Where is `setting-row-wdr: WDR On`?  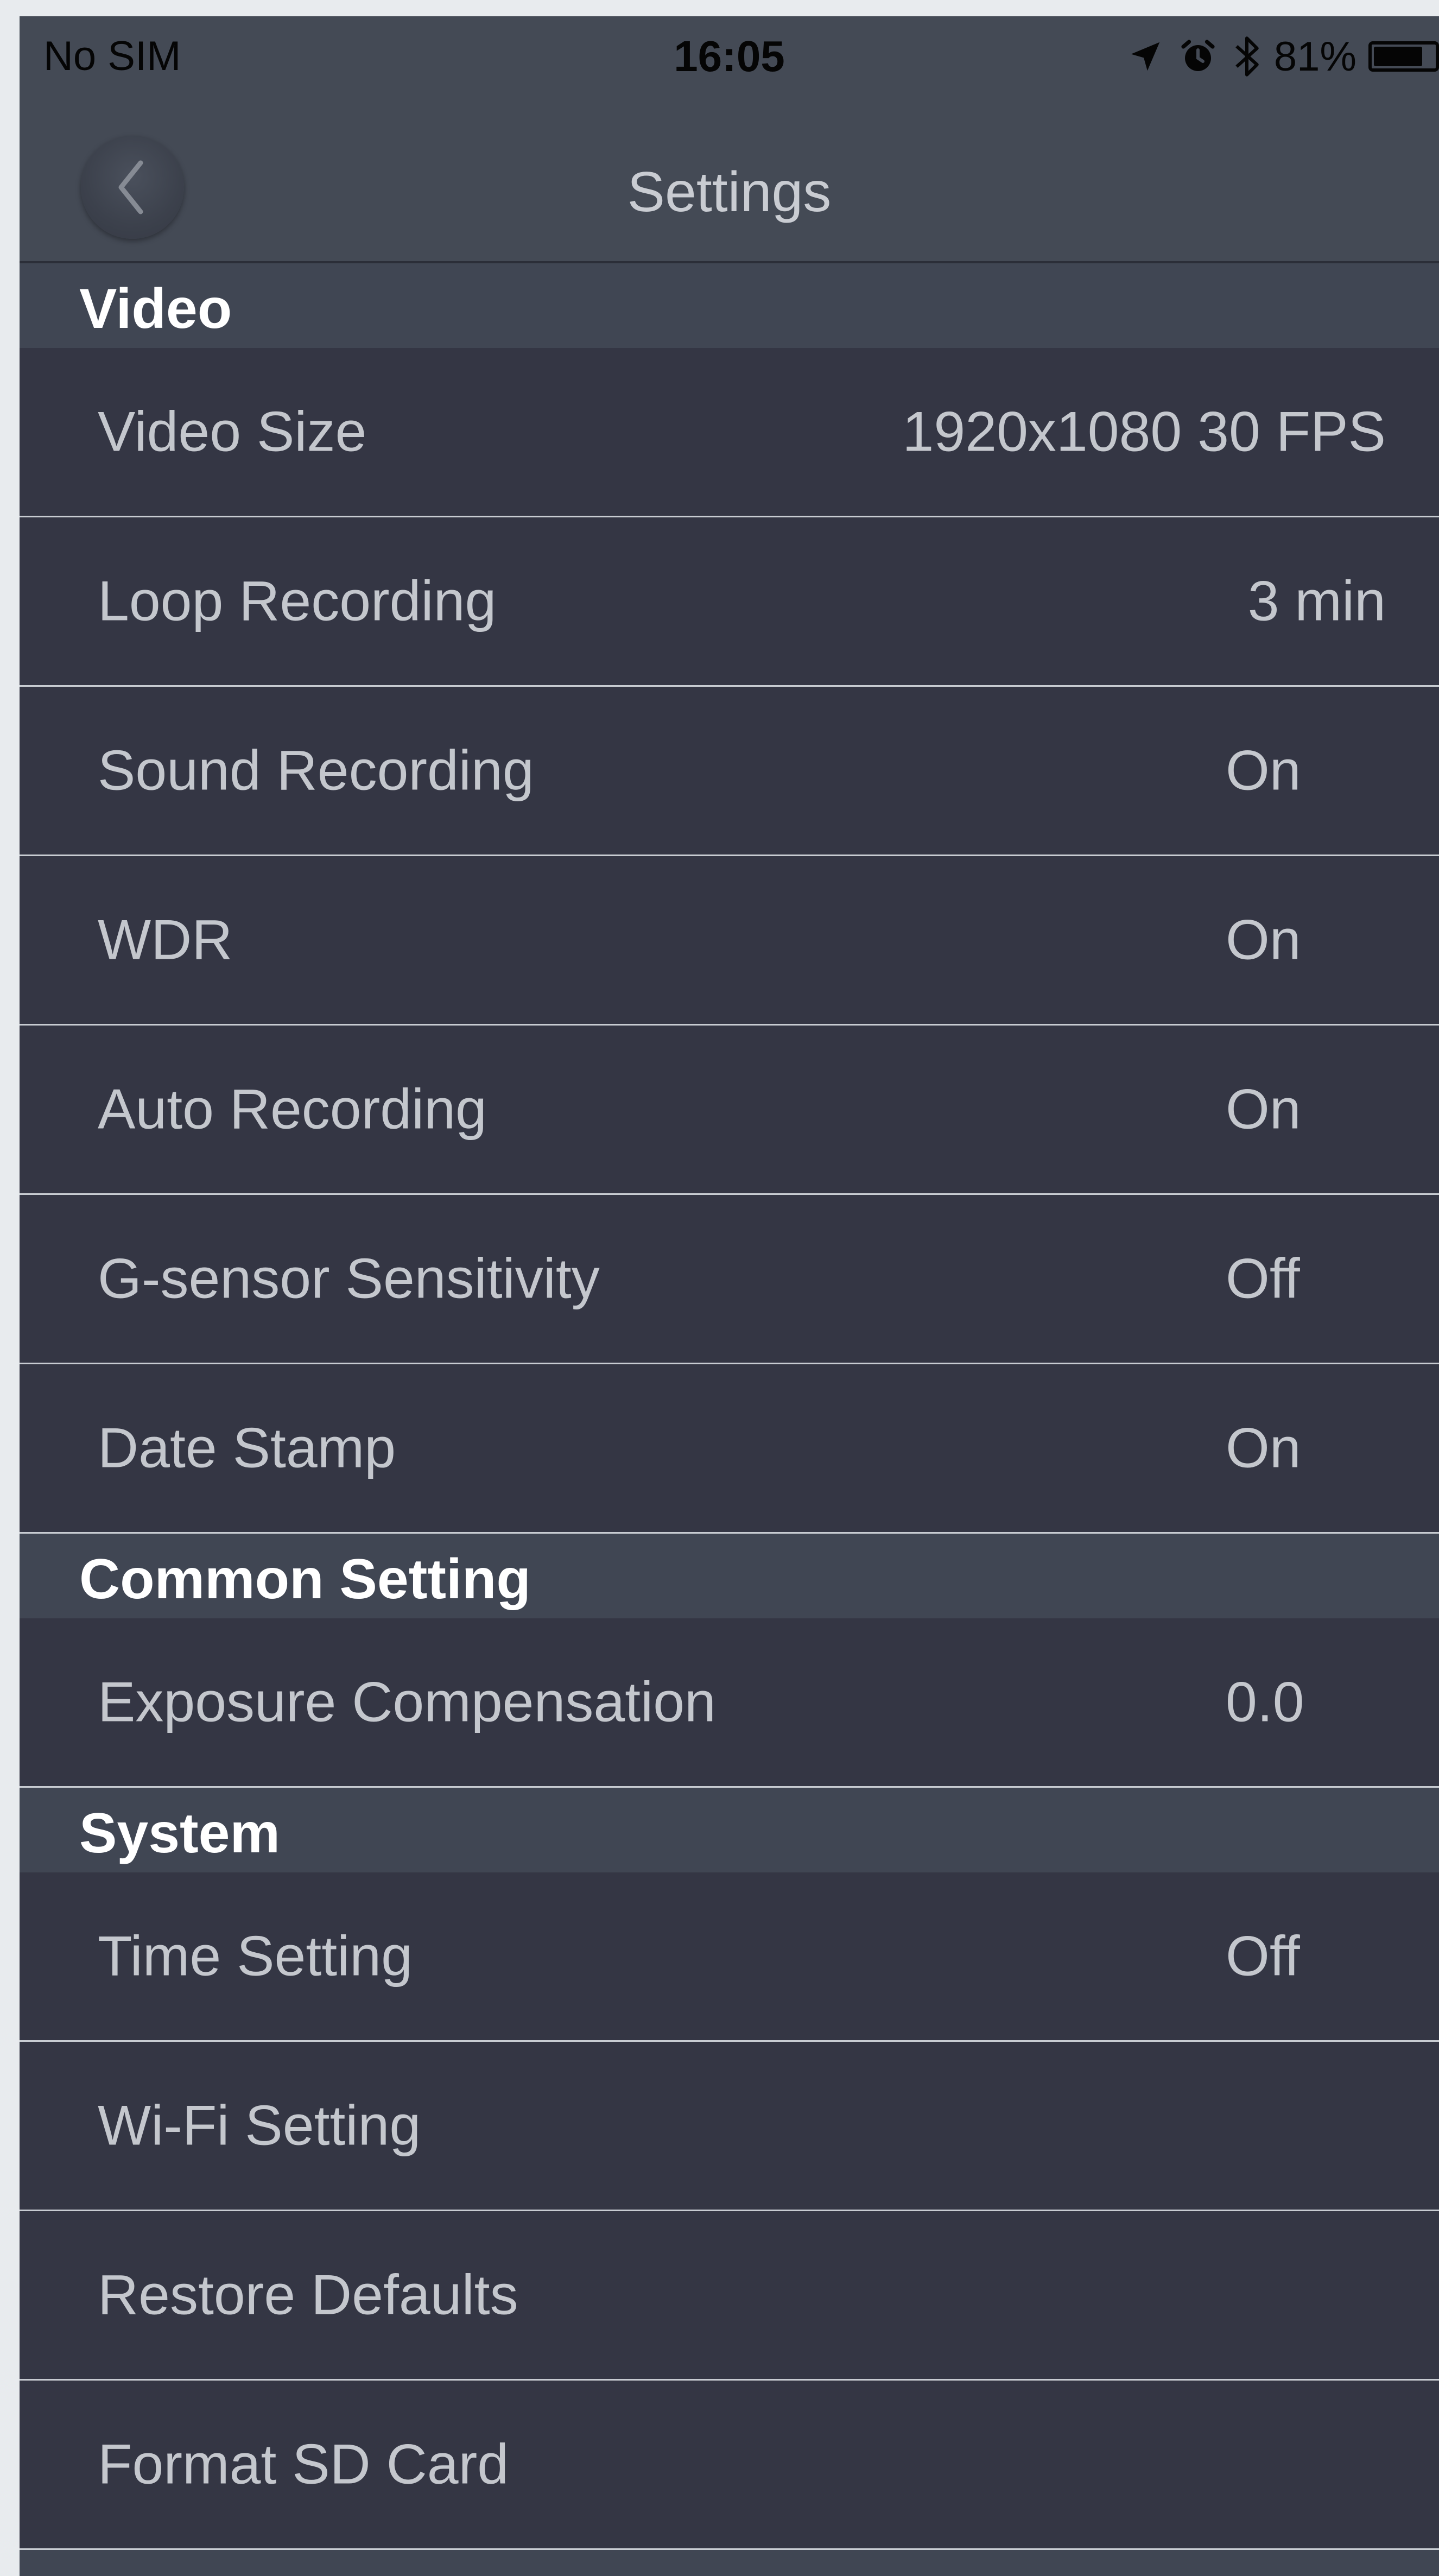 setting-row-wdr: WDR On is located at coordinates (729, 941).